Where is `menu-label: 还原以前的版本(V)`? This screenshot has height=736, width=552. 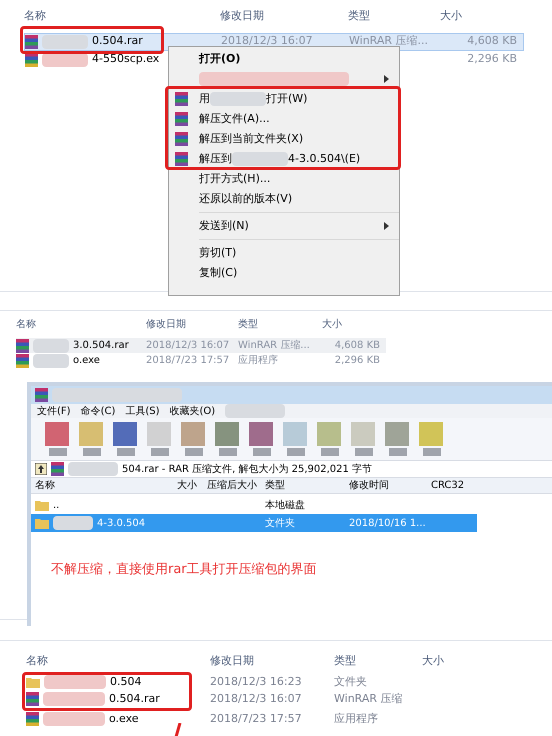
menu-label: 还原以前的版本(V) is located at coordinates (245, 198).